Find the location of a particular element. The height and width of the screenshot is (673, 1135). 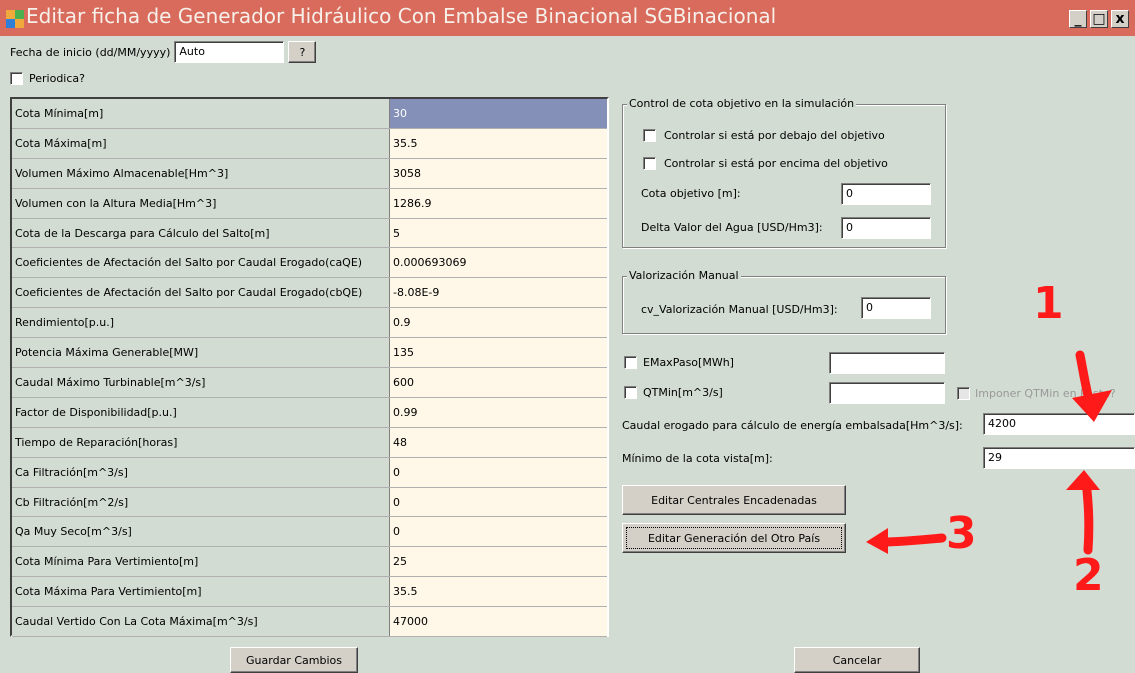

row-value-cell: -8.08E-9 is located at coordinates (498, 293).